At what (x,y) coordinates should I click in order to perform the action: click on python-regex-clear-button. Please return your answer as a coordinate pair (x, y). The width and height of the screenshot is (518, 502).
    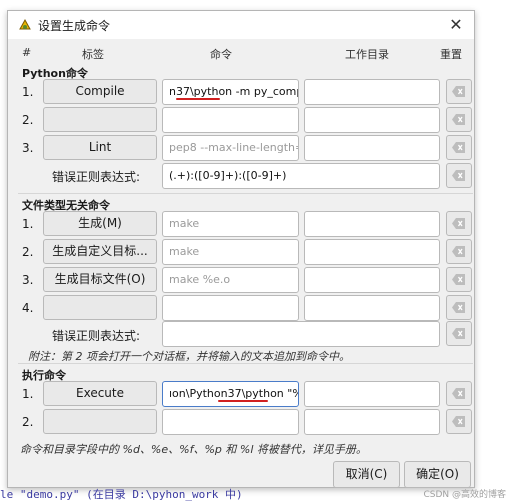
    Looking at the image, I should click on (459, 175).